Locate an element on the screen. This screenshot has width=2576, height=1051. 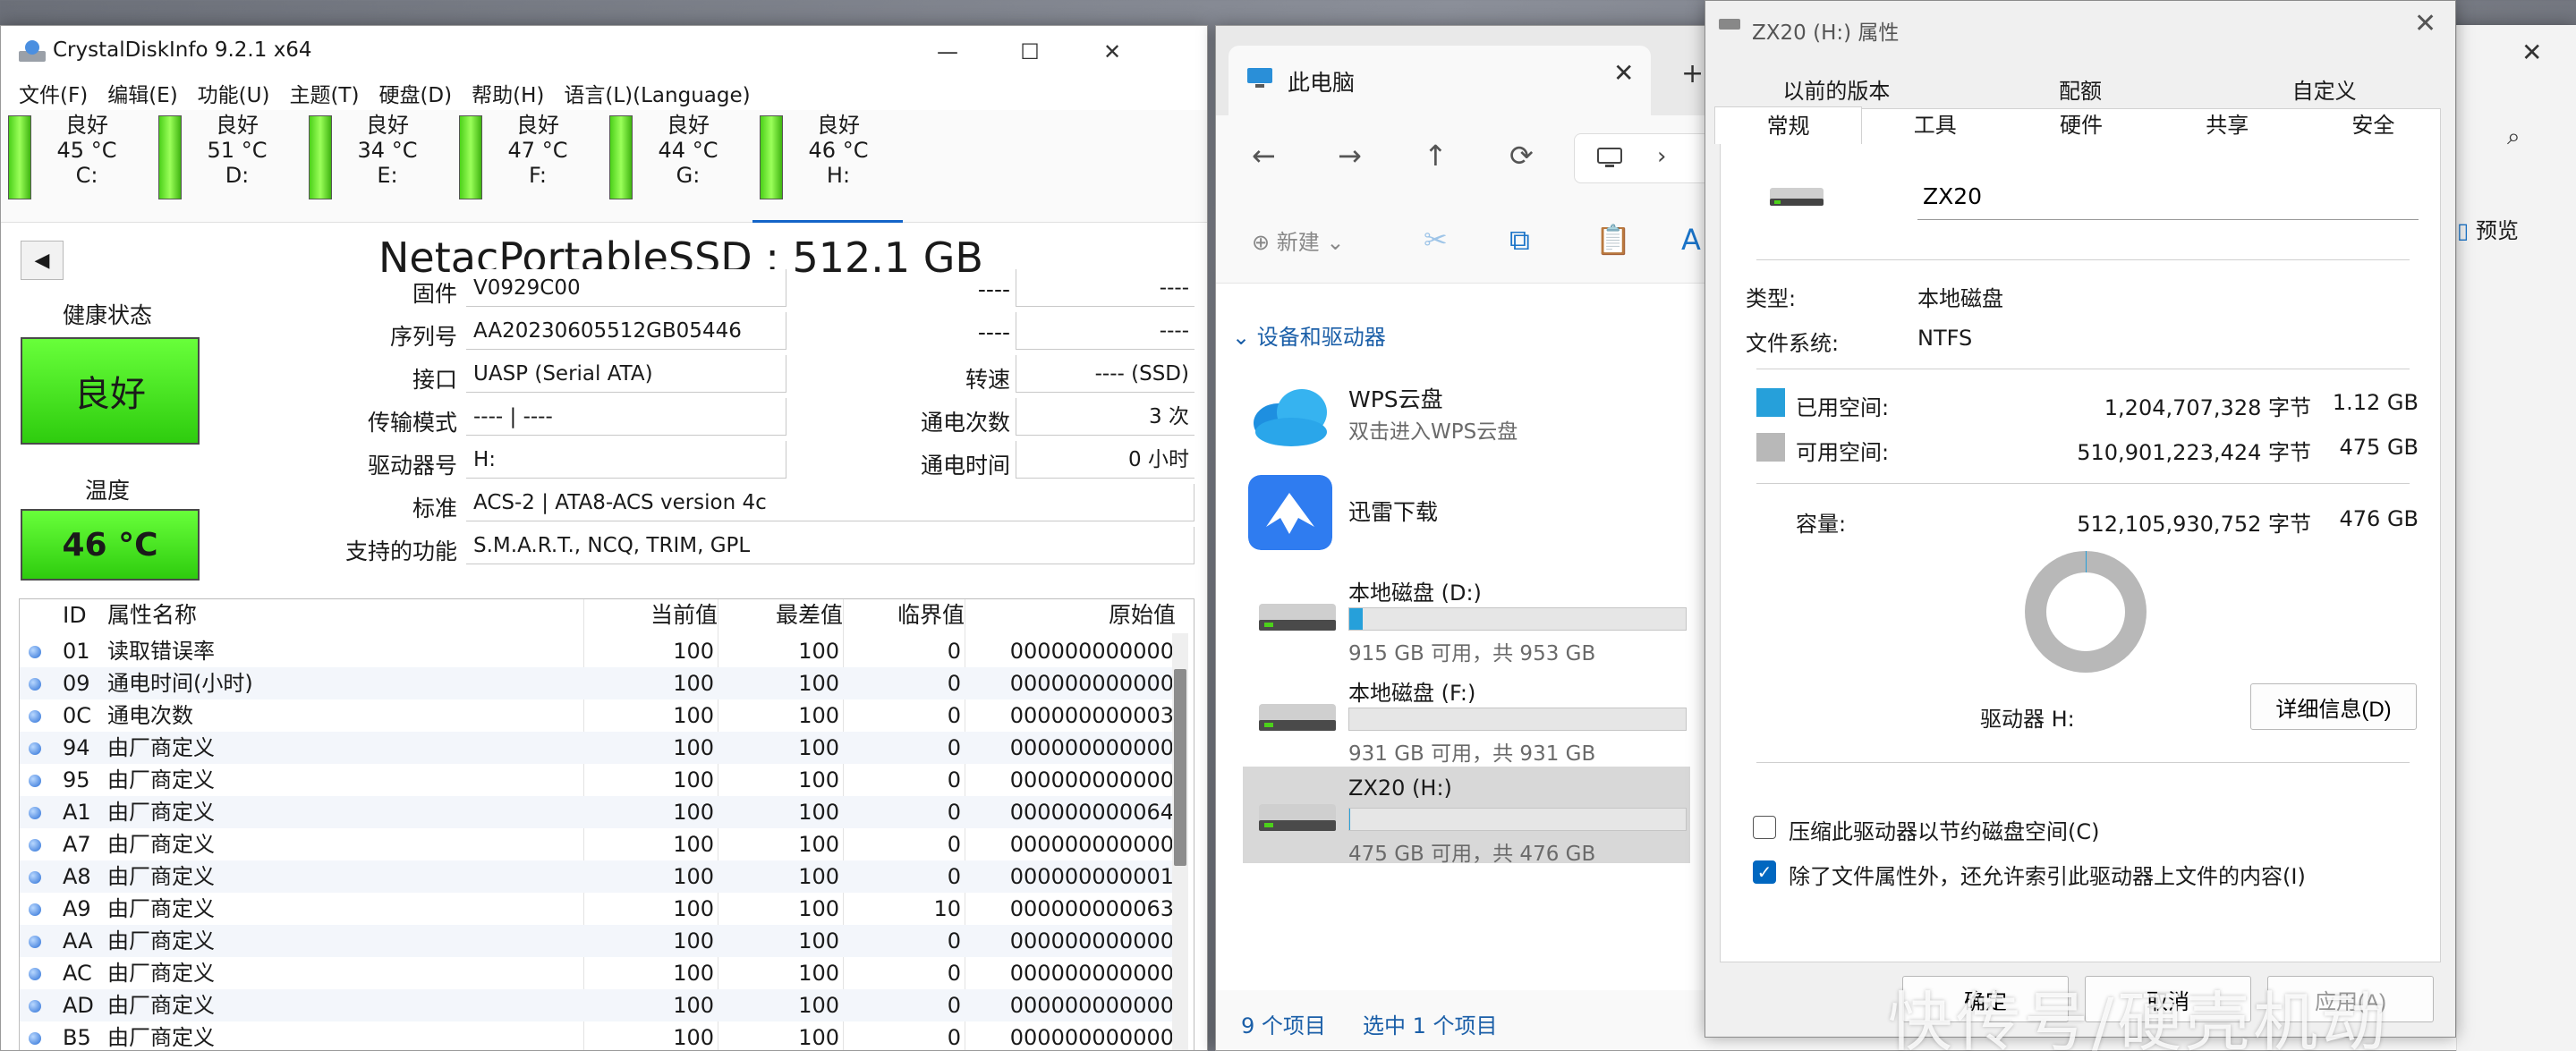
menu-theme: 主题(T) is located at coordinates (324, 93).